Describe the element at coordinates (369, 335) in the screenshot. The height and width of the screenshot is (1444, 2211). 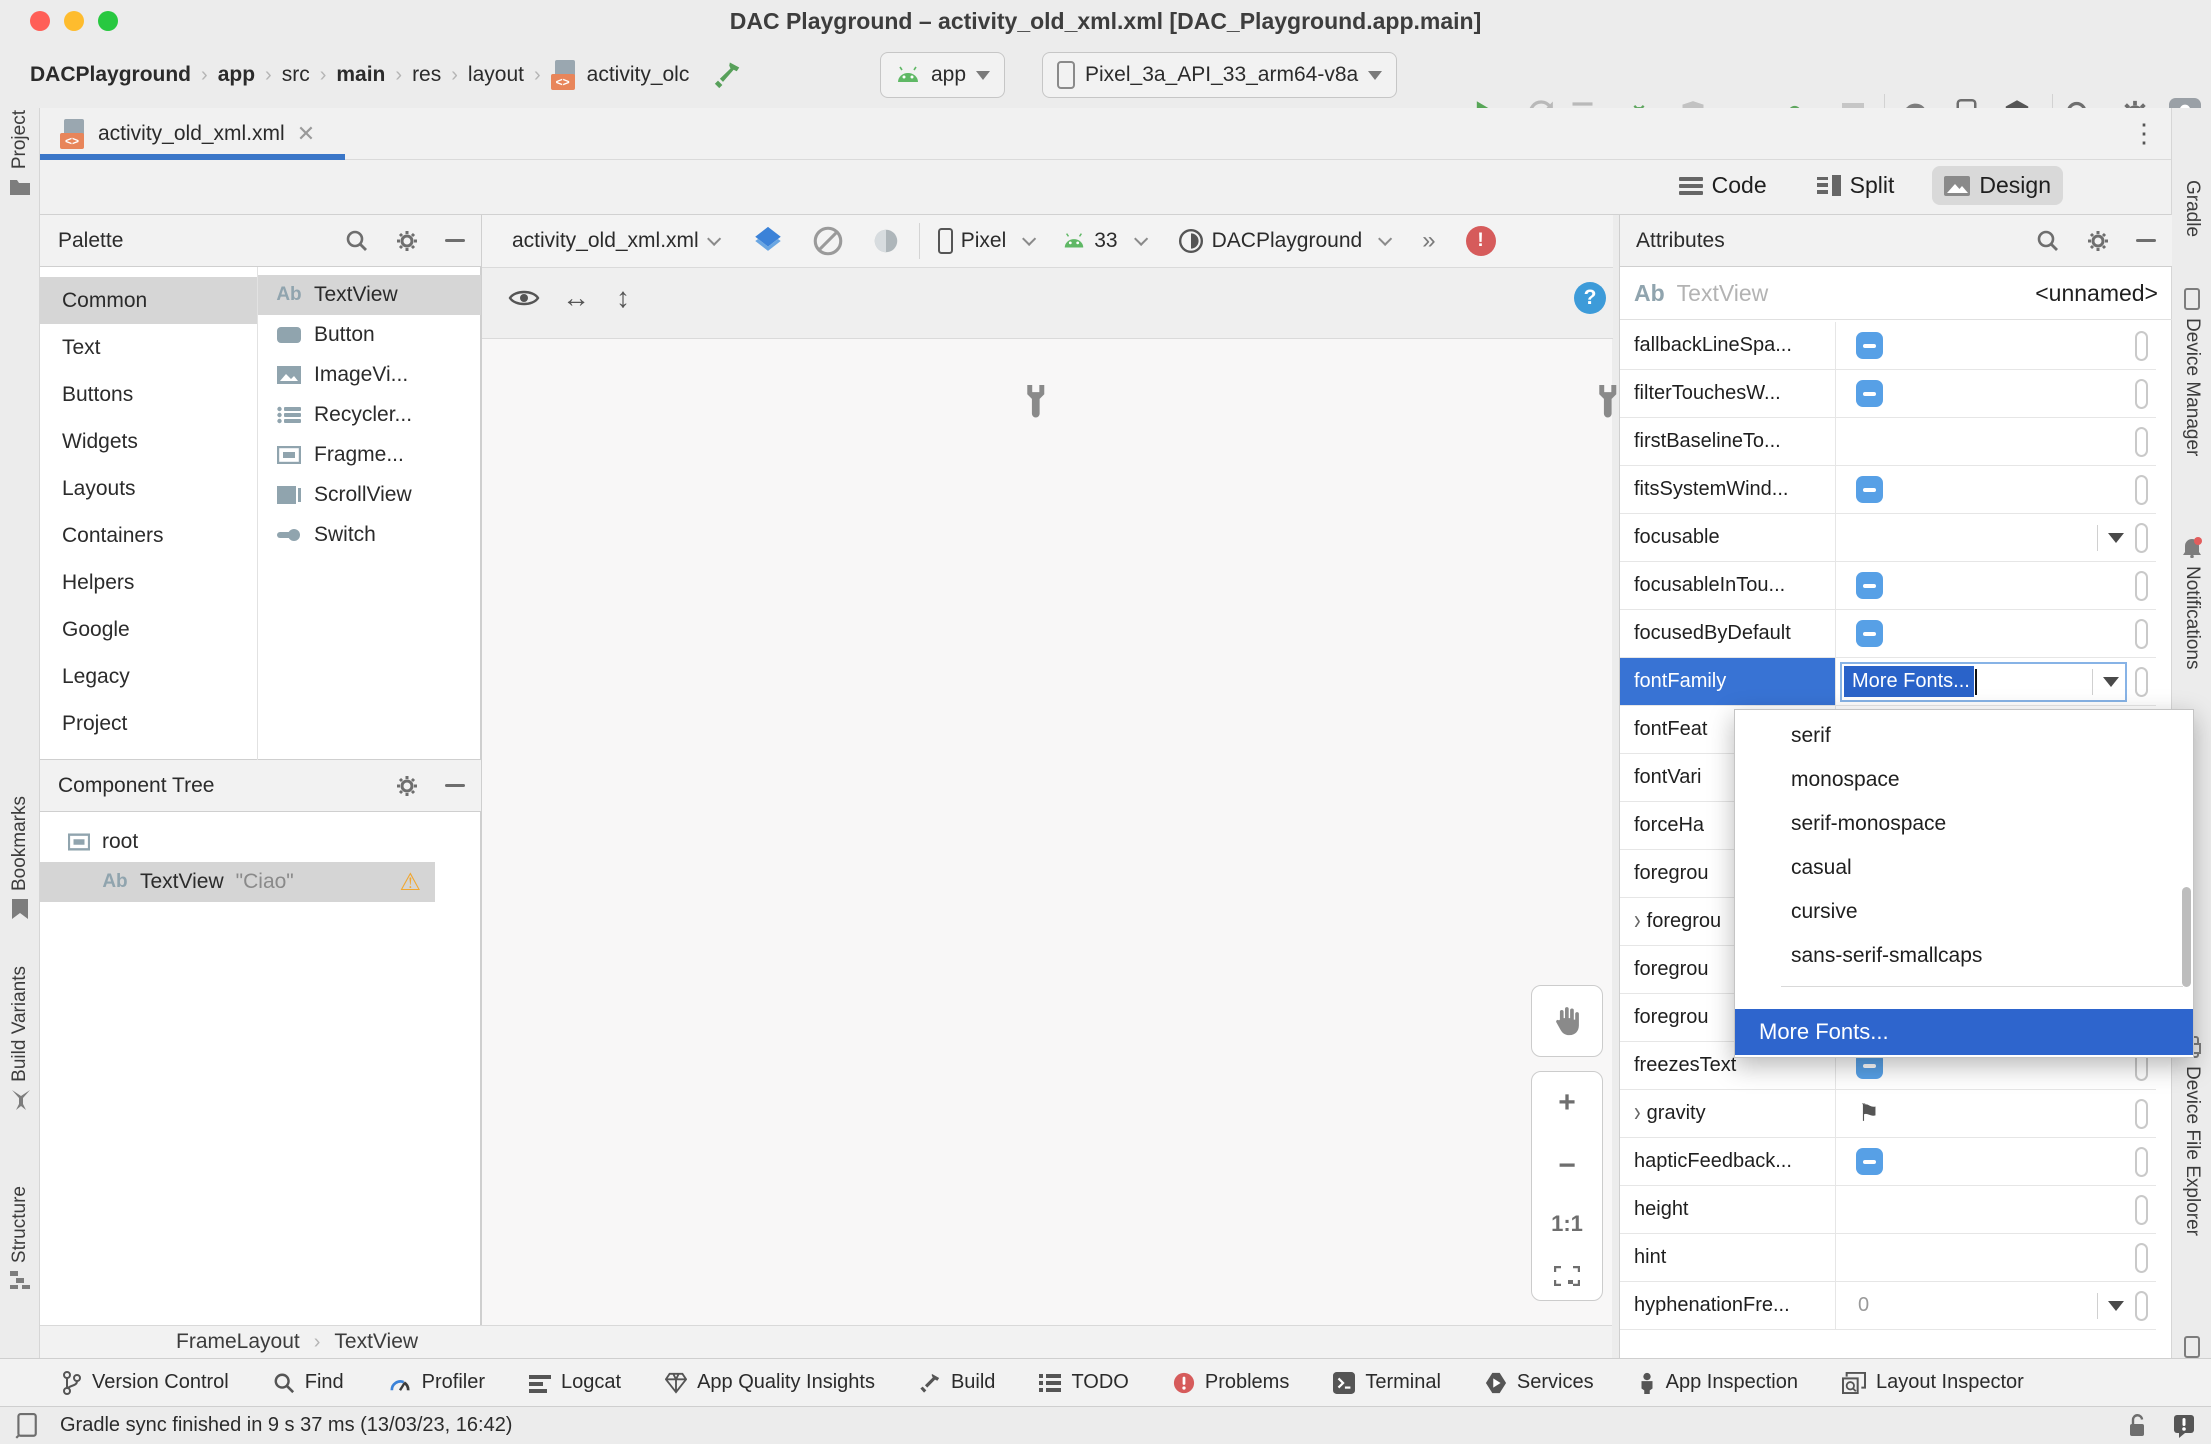
I see `palette-item-button: Button` at that location.